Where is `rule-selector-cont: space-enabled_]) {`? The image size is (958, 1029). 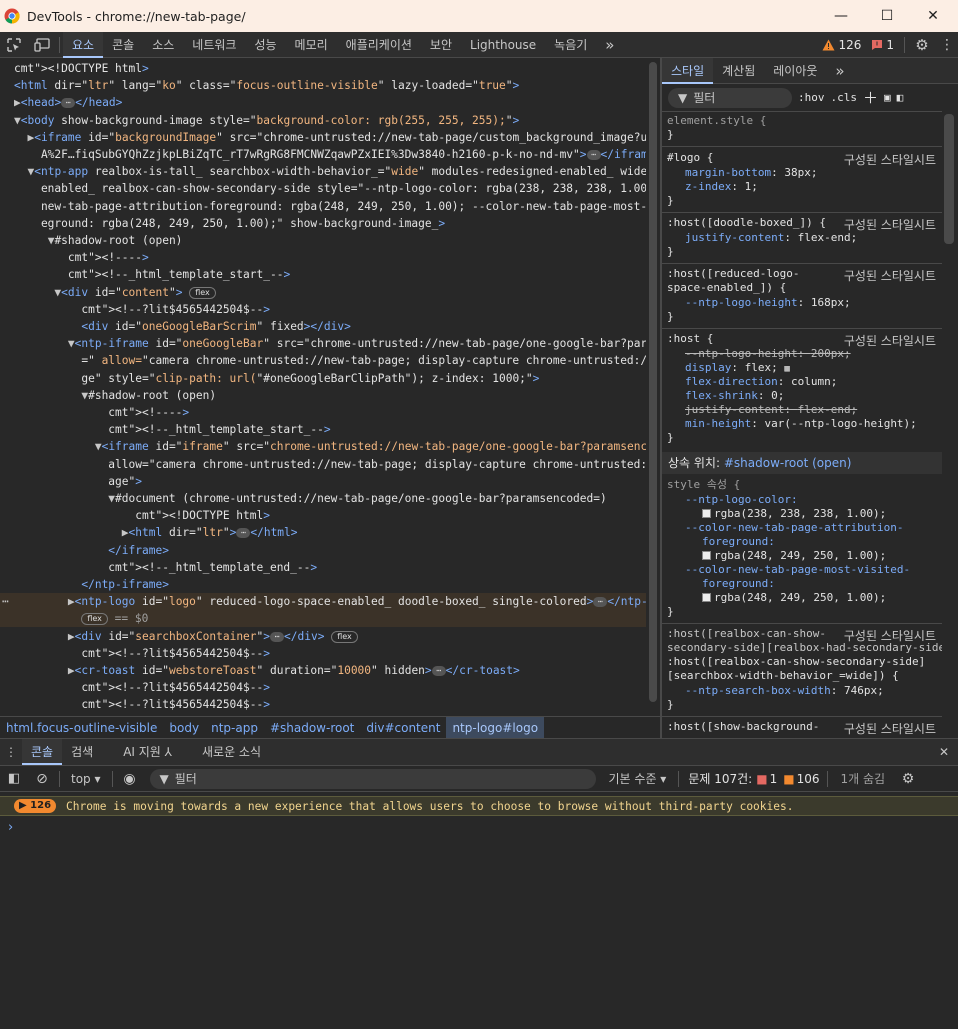 rule-selector-cont: space-enabled_]) { is located at coordinates (802, 288).